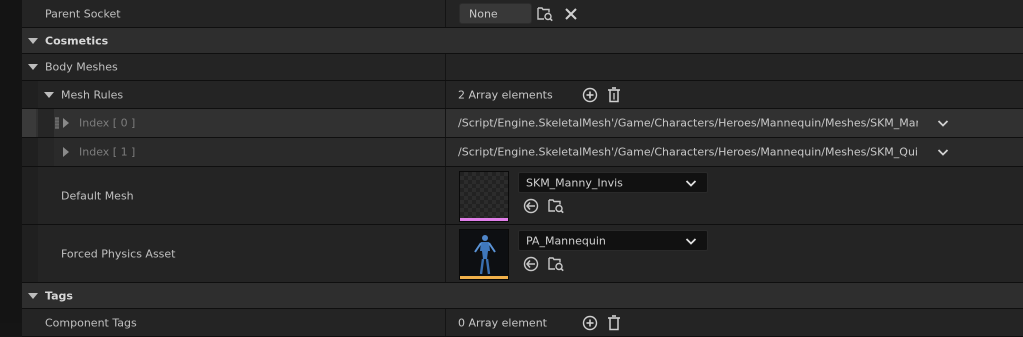  Describe the element at coordinates (118, 253) in the screenshot. I see `forced-physics-asset-label: Forced Physics Asset` at that location.